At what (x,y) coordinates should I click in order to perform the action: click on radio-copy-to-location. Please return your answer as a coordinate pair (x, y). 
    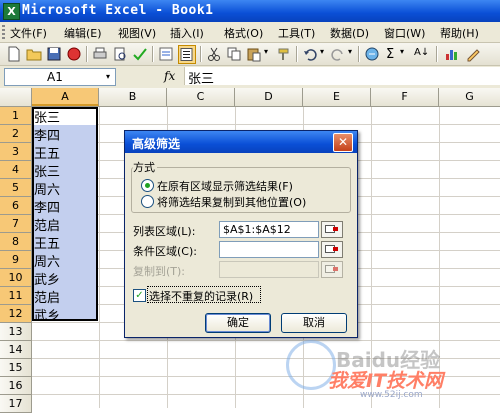
    Looking at the image, I should click on (147, 201).